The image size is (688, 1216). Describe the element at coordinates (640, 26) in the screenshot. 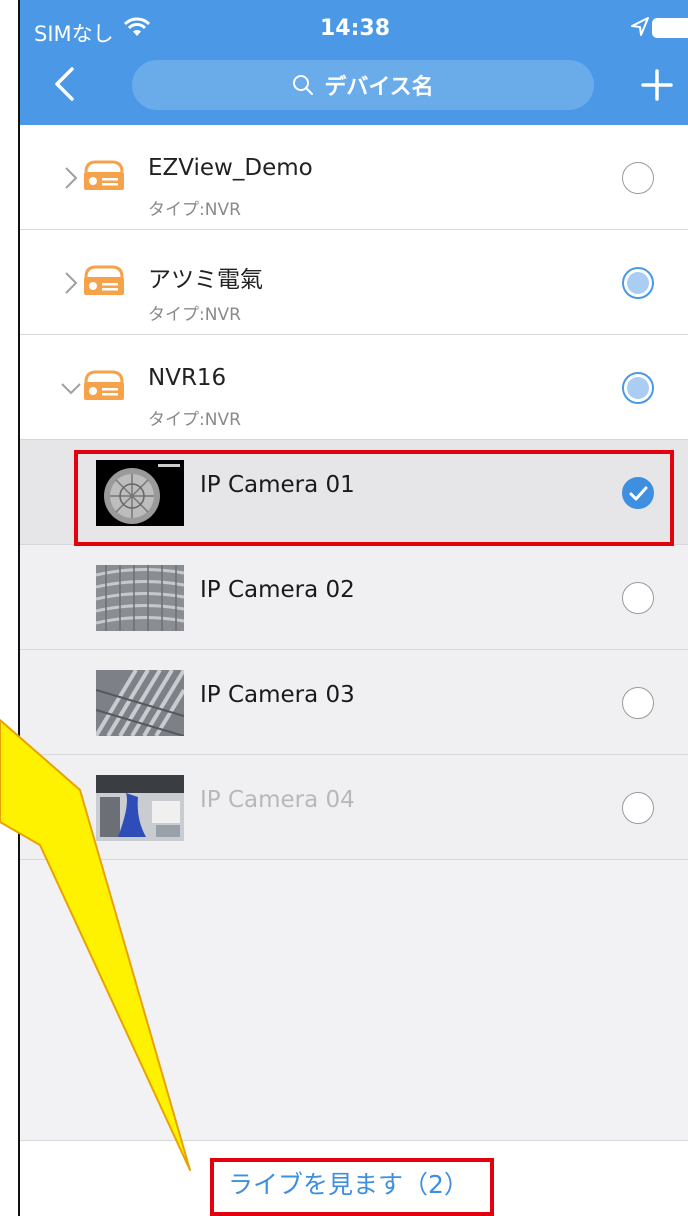

I see `location-arrow-icon` at that location.